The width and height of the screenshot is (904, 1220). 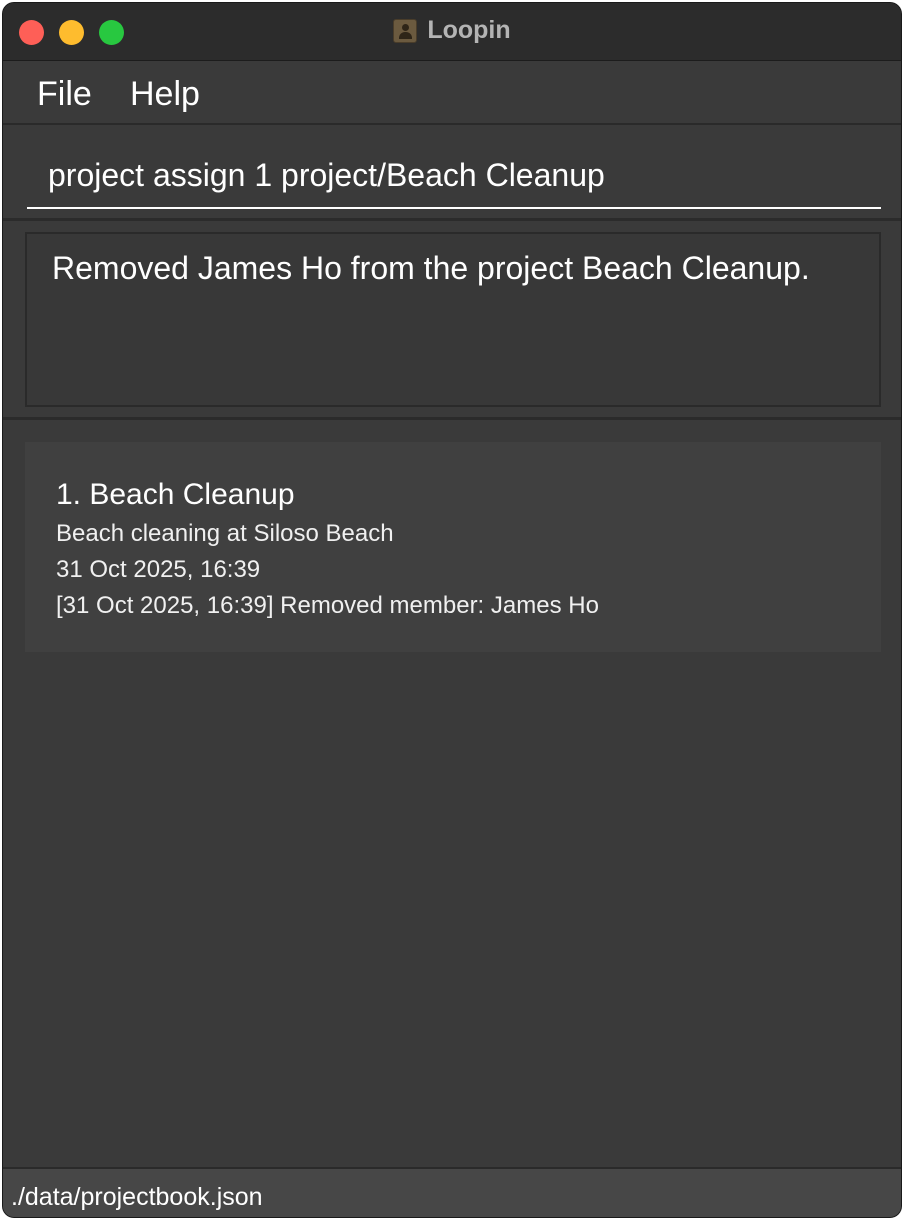 I want to click on command-box, so click(x=452, y=173).